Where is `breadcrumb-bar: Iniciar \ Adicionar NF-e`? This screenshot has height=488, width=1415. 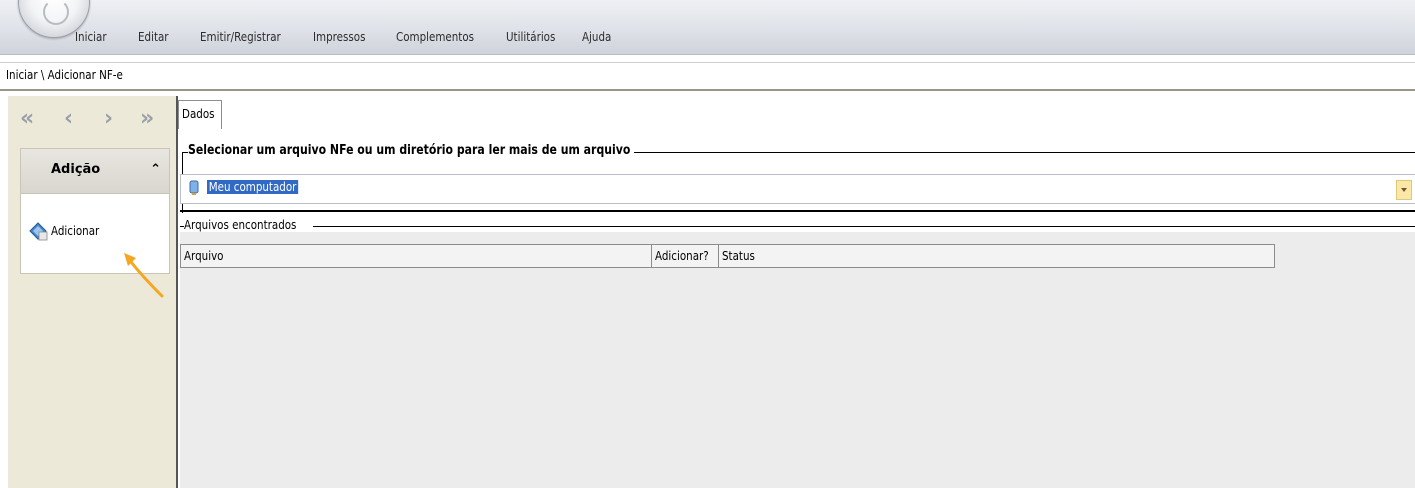 breadcrumb-bar: Iniciar \ Adicionar NF-e is located at coordinates (707, 76).